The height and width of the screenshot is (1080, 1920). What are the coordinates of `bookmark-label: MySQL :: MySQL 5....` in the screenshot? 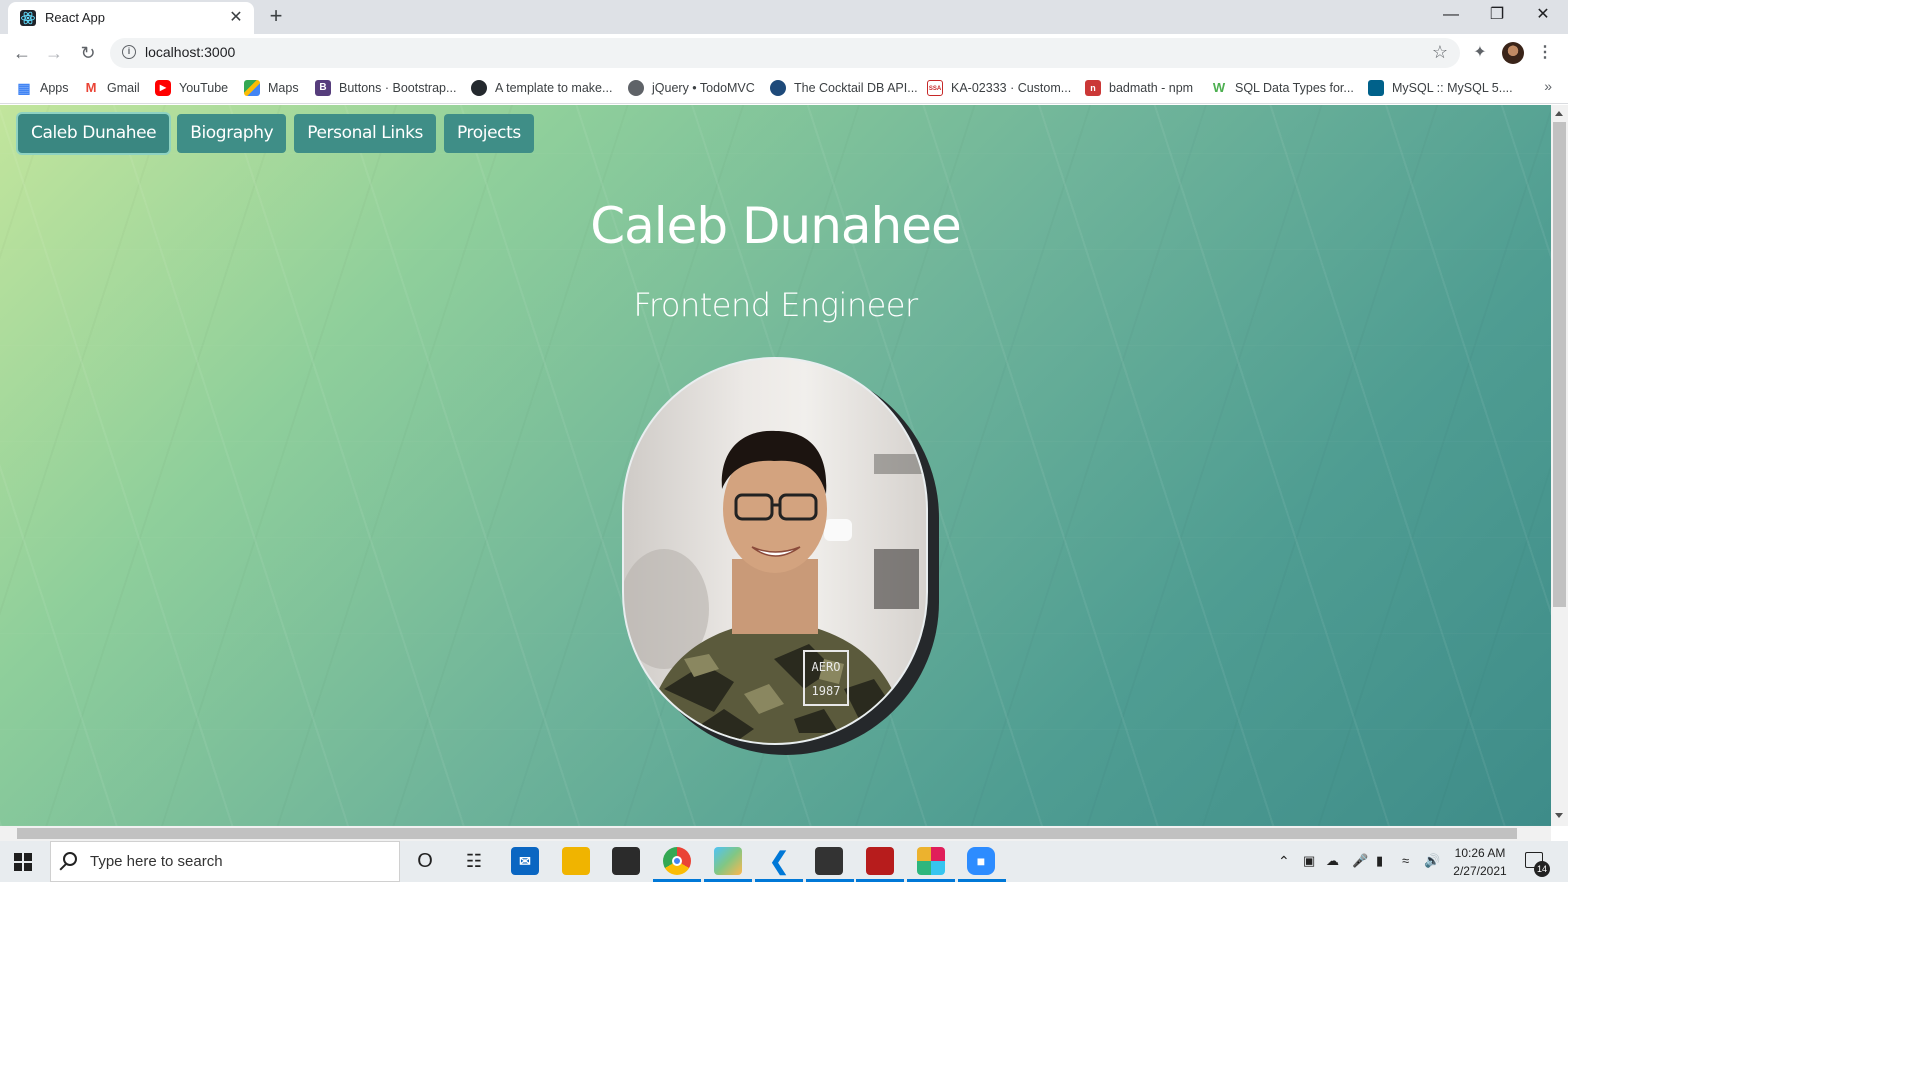 It's located at (1452, 88).